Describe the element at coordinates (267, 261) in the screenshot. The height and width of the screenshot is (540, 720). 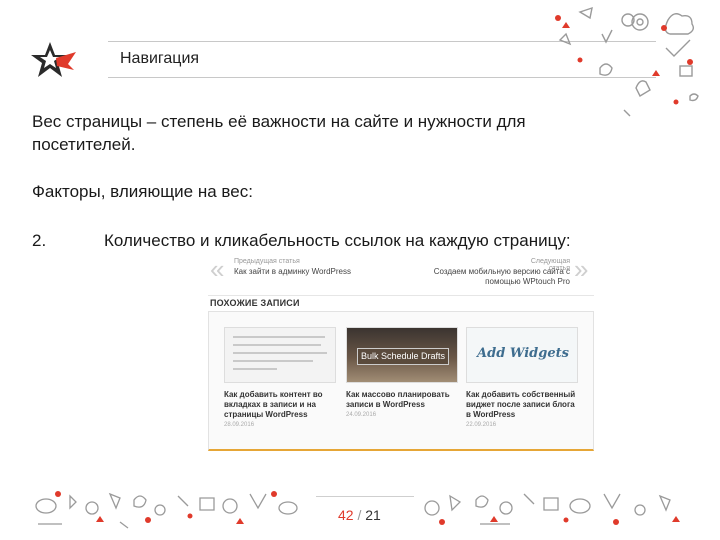
I see `prev-post-label: Предыдущая статья` at that location.